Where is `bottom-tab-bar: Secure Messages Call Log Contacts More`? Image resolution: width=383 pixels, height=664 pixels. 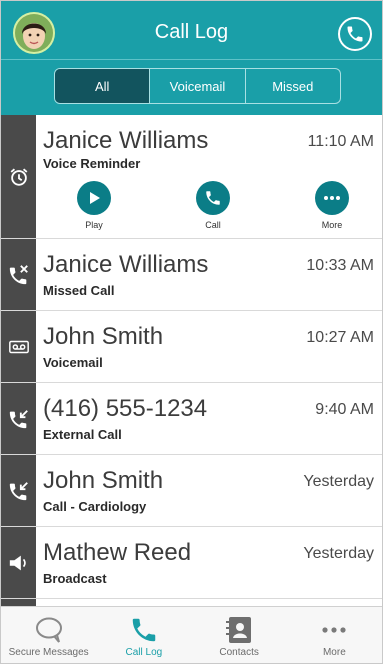 bottom-tab-bar: Secure Messages Call Log Contacts More is located at coordinates (191, 634).